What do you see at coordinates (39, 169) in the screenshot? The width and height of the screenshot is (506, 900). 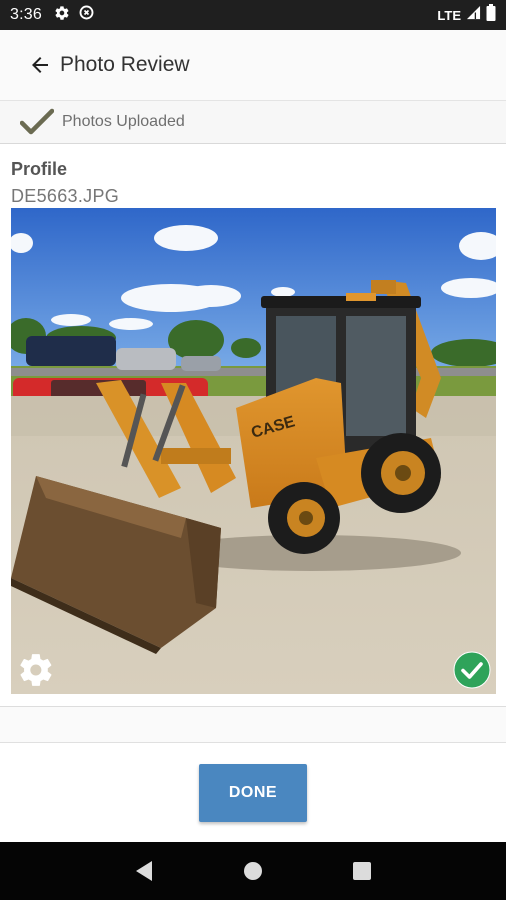 I see `photo-label: Profile` at bounding box center [39, 169].